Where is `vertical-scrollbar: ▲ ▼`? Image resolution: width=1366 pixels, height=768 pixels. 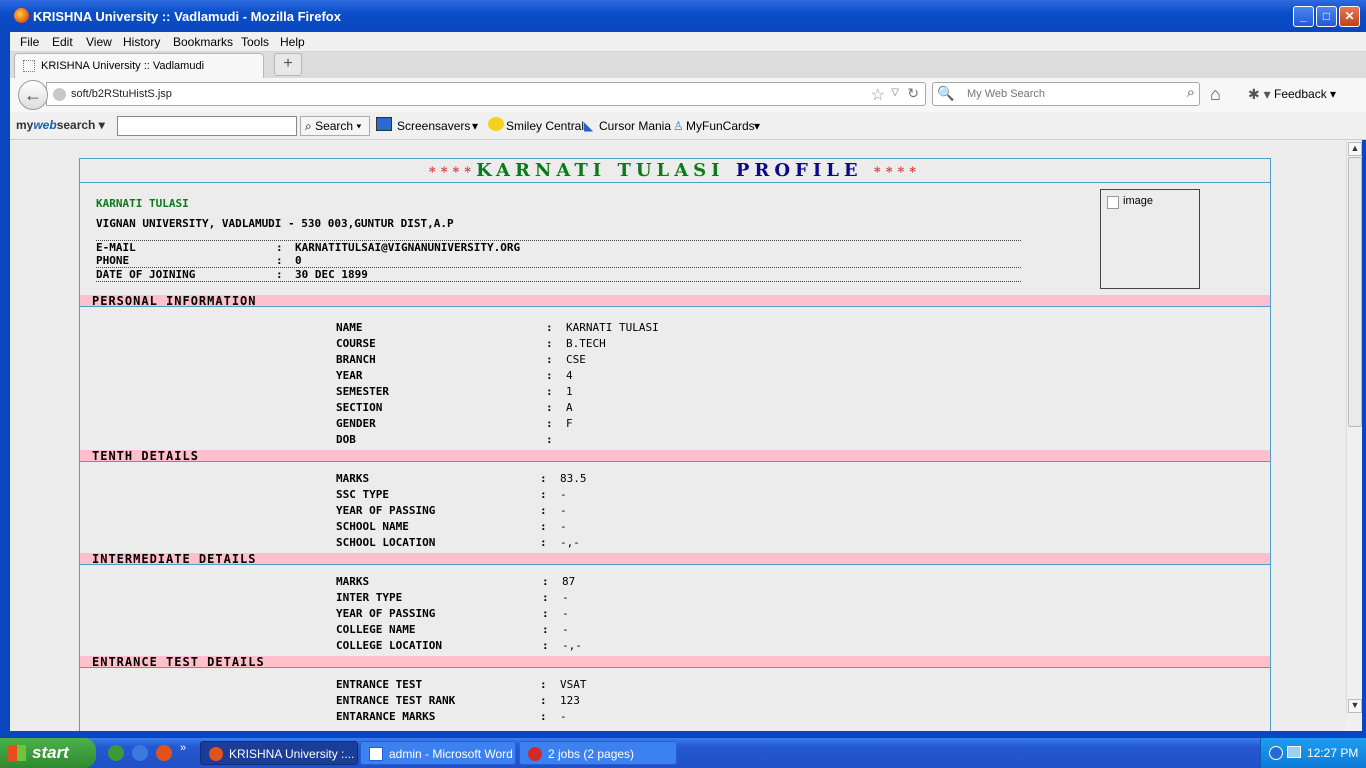 vertical-scrollbar: ▲ ▼ is located at coordinates (1354, 428).